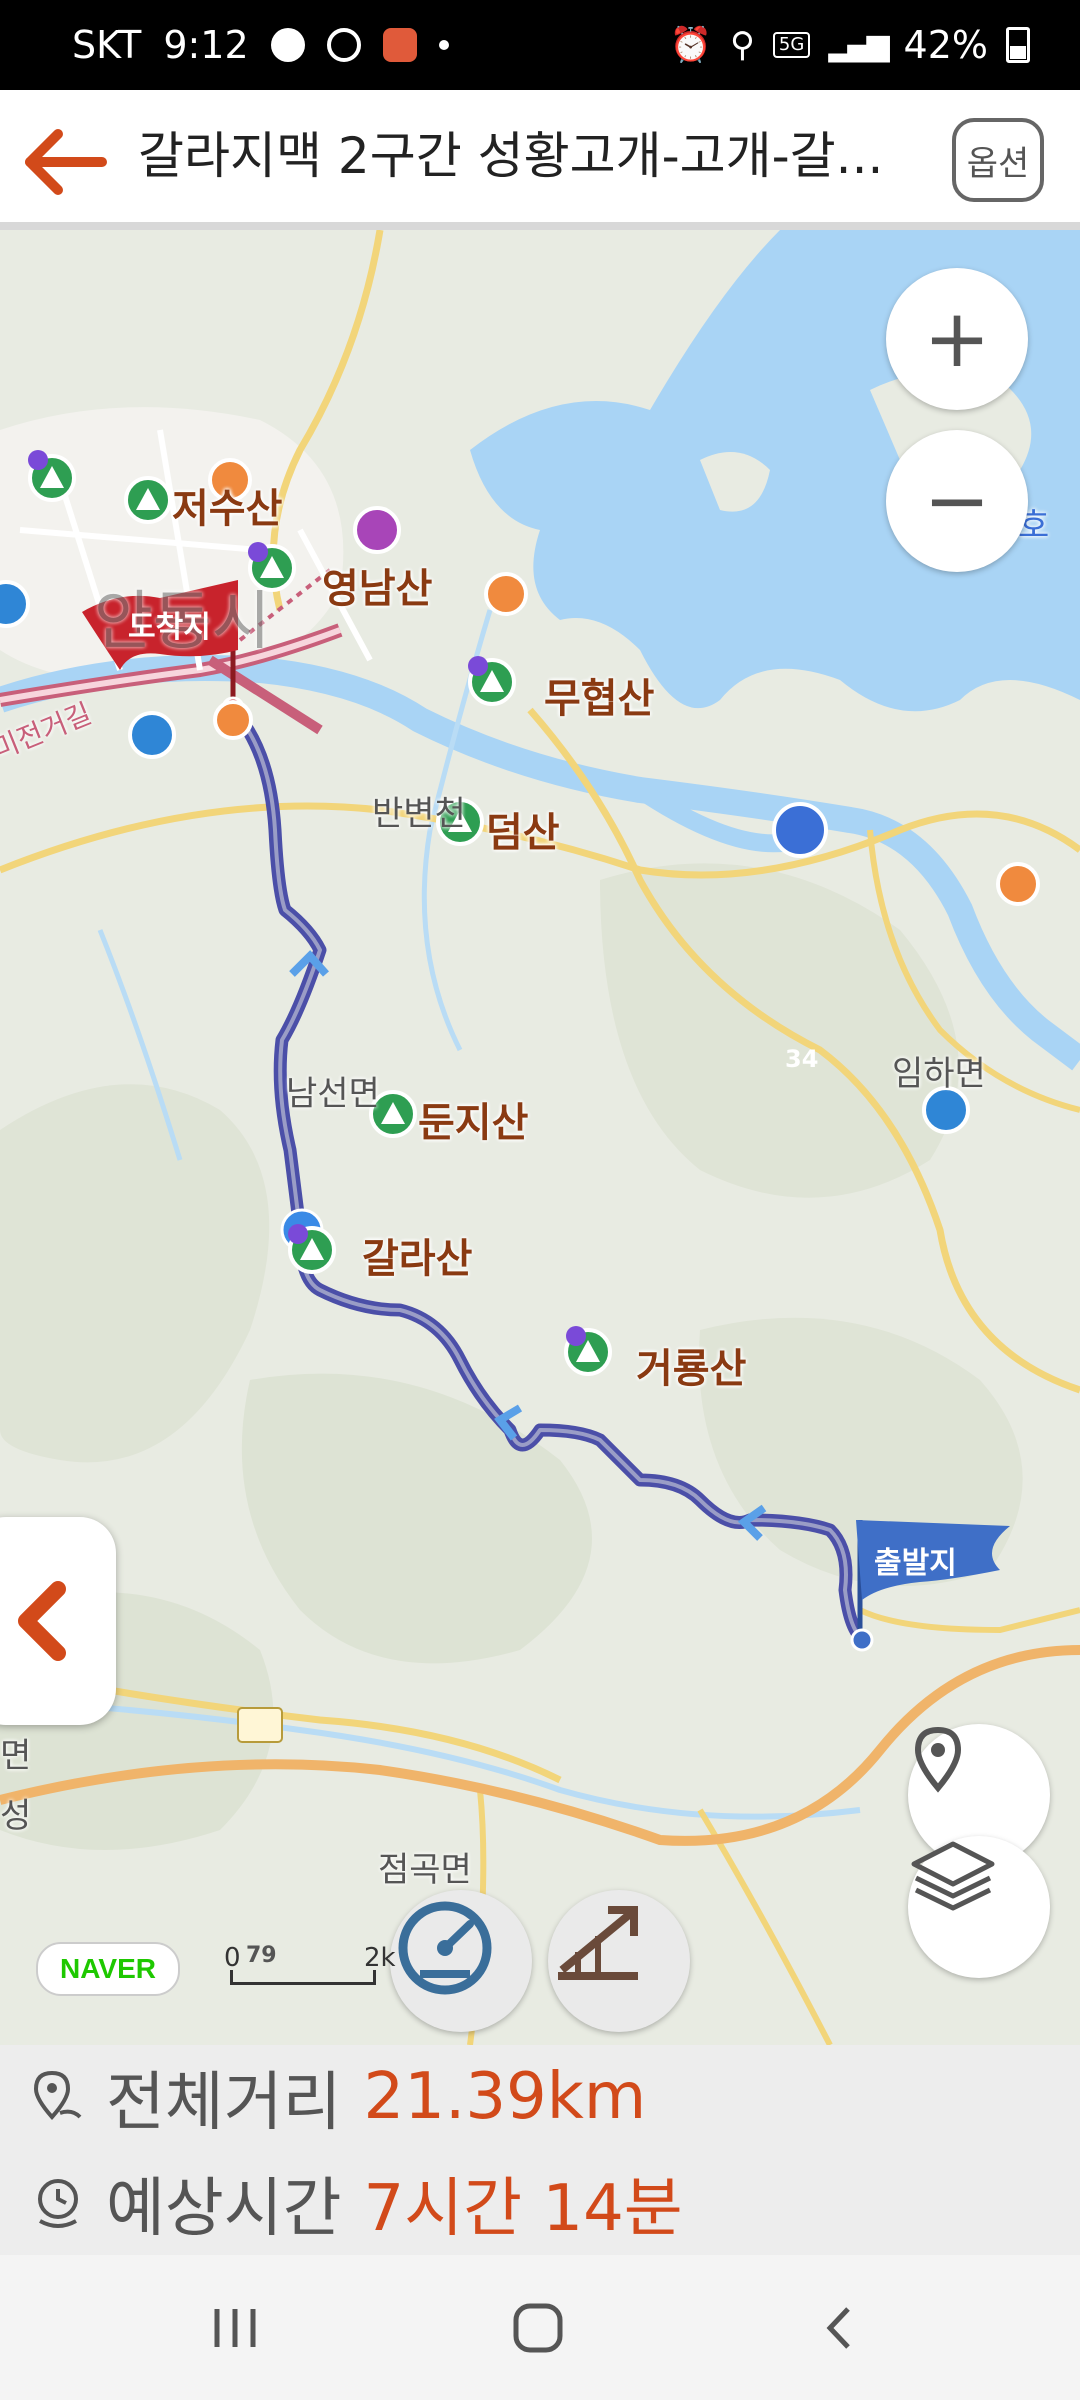 This screenshot has height=2400, width=1080. Describe the element at coordinates (915, 1563) in the screenshot. I see `departure-flag-label: 출발지` at that location.